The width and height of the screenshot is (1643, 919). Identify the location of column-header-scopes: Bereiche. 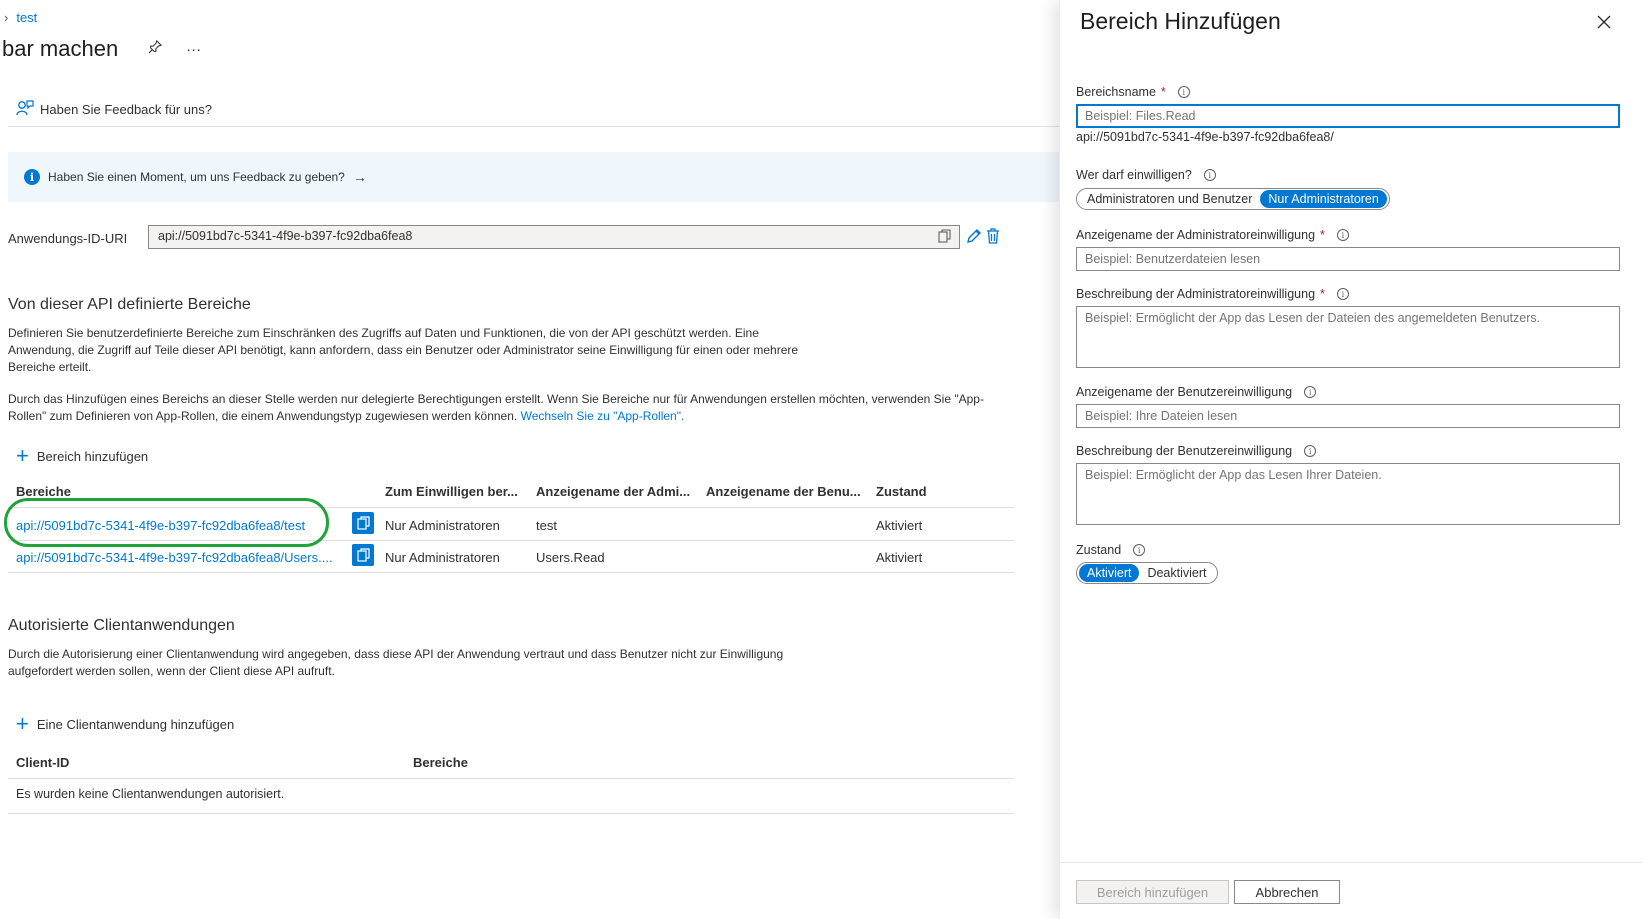
(43, 491).